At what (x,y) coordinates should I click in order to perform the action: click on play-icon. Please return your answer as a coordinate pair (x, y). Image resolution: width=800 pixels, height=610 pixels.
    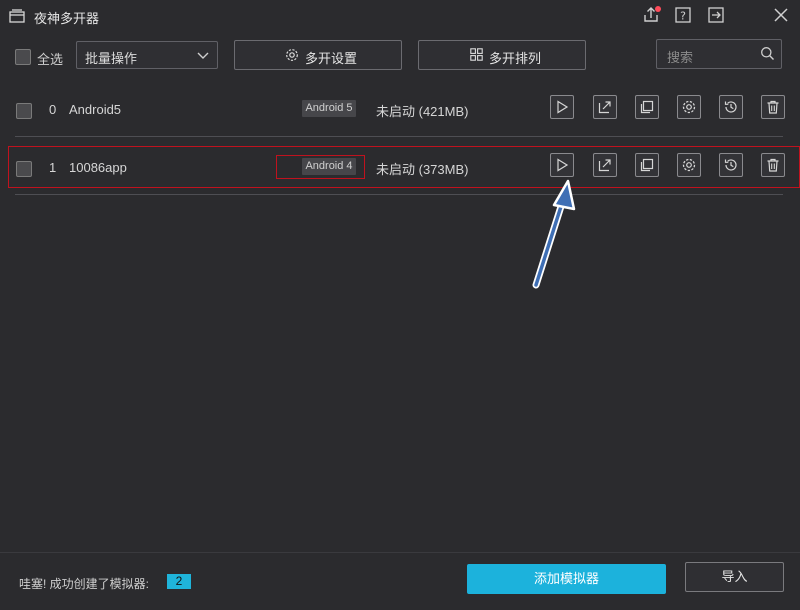
    Looking at the image, I should click on (563, 107).